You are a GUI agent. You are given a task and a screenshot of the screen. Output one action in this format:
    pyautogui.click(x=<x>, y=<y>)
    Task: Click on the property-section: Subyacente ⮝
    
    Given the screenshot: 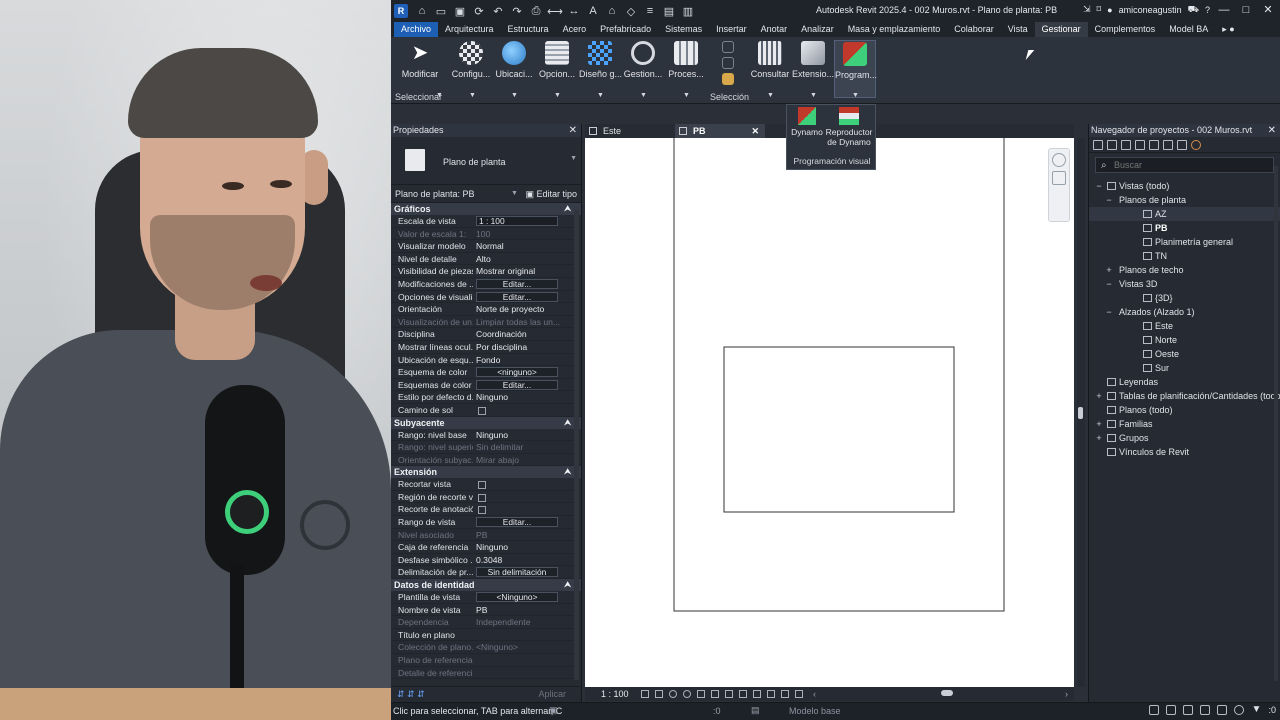 What is the action you would take?
    pyautogui.click(x=486, y=422)
    